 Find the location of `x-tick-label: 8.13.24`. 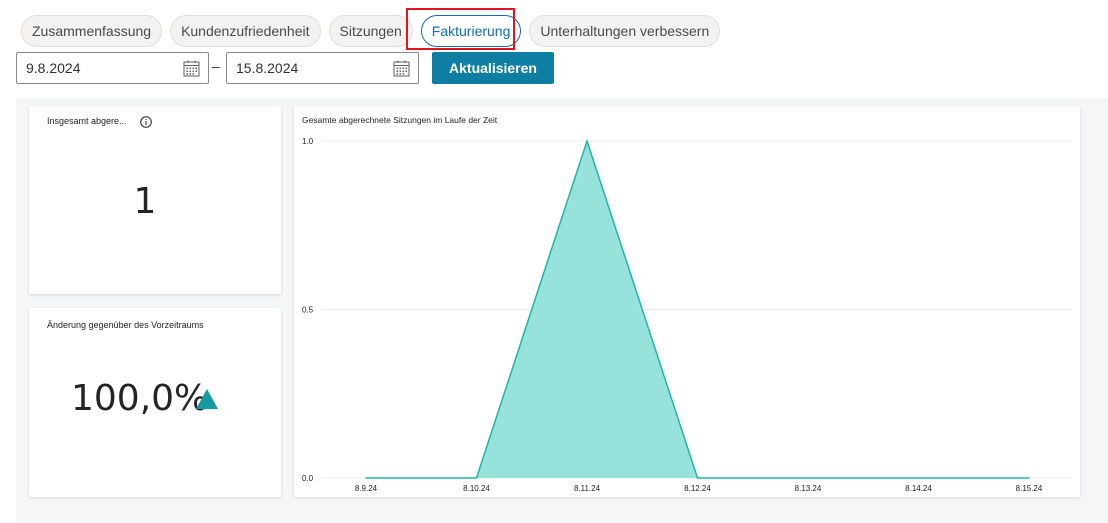

x-tick-label: 8.13.24 is located at coordinates (808, 488).